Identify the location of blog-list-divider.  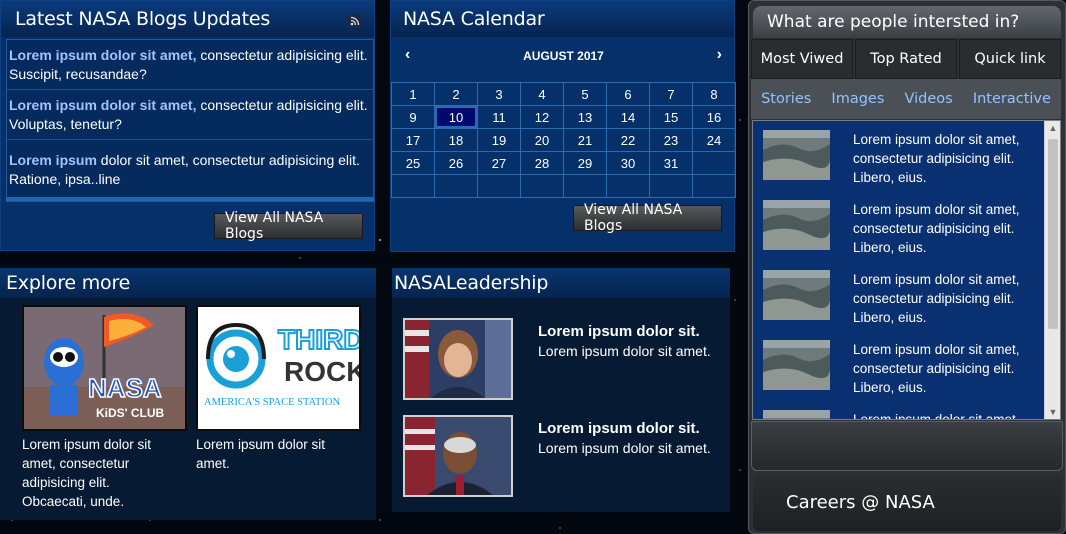
(190, 199).